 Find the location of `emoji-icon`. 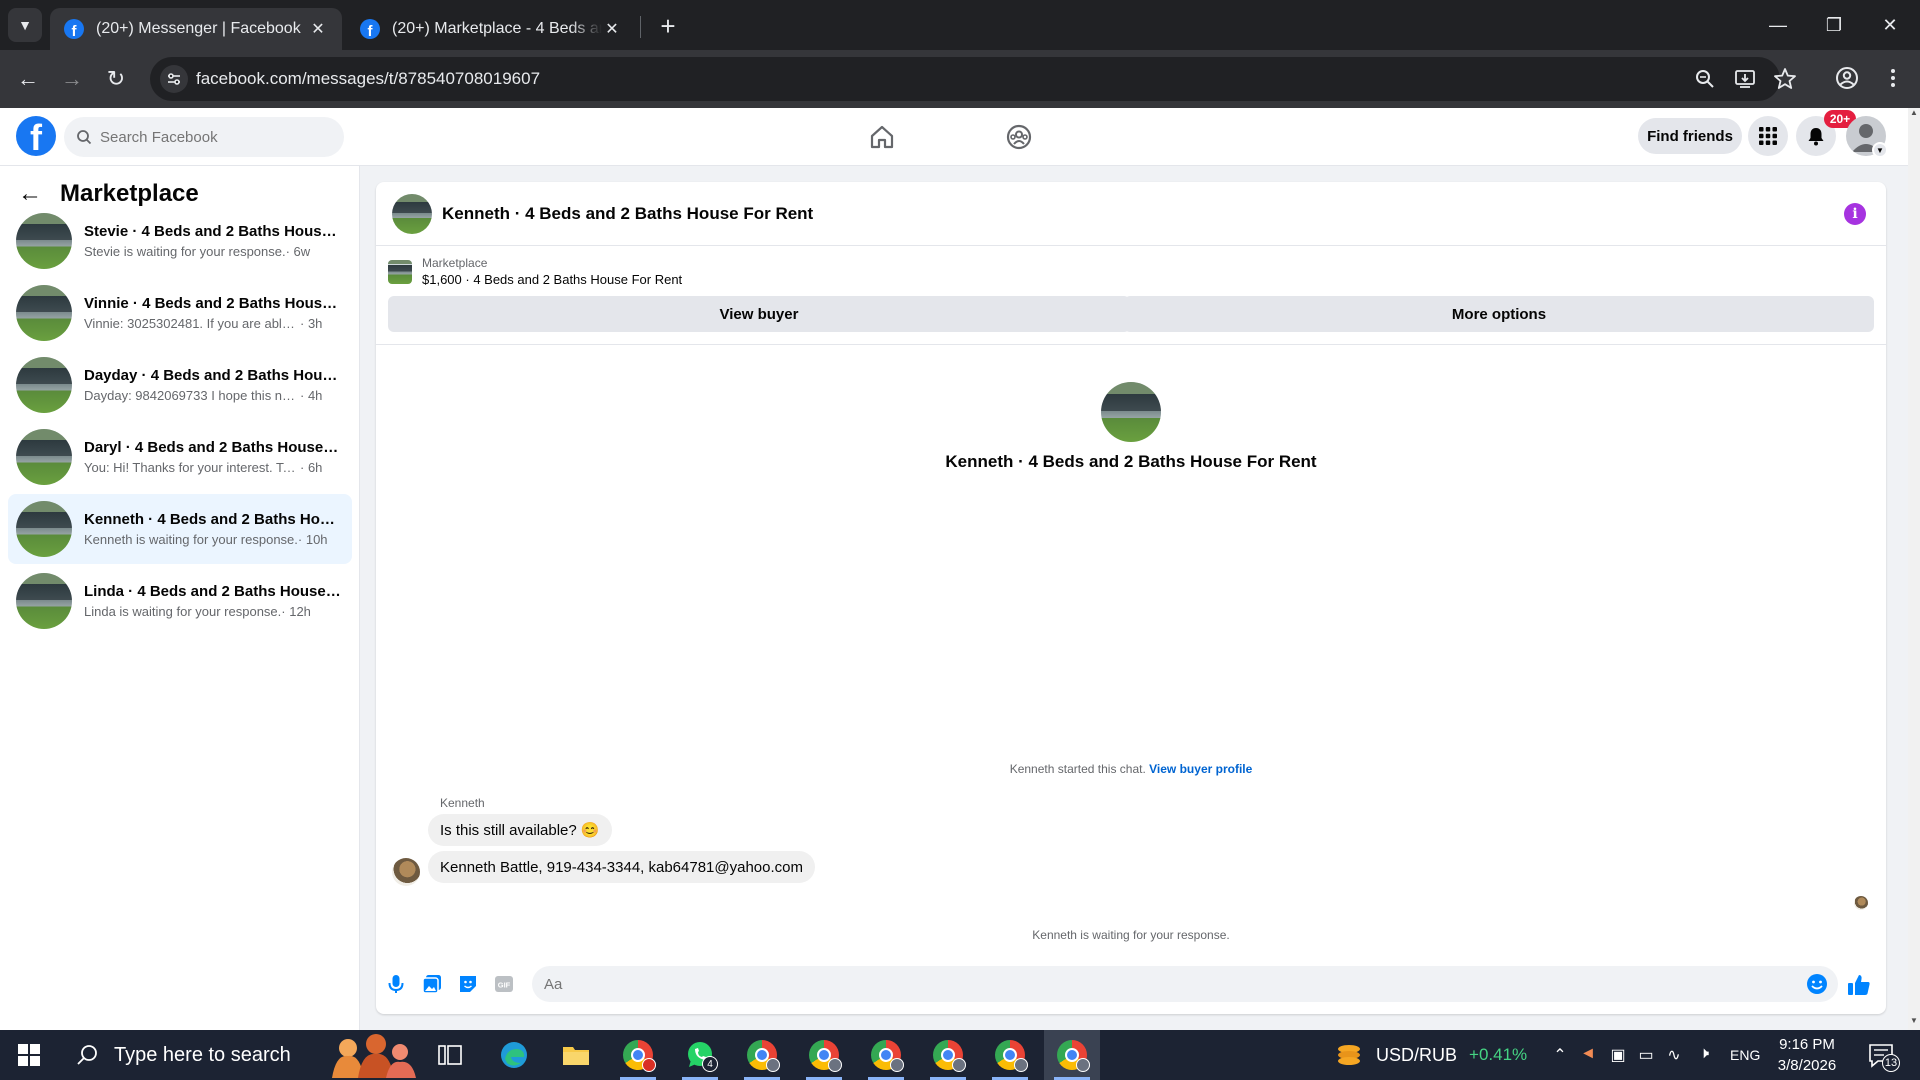

emoji-icon is located at coordinates (1817, 984).